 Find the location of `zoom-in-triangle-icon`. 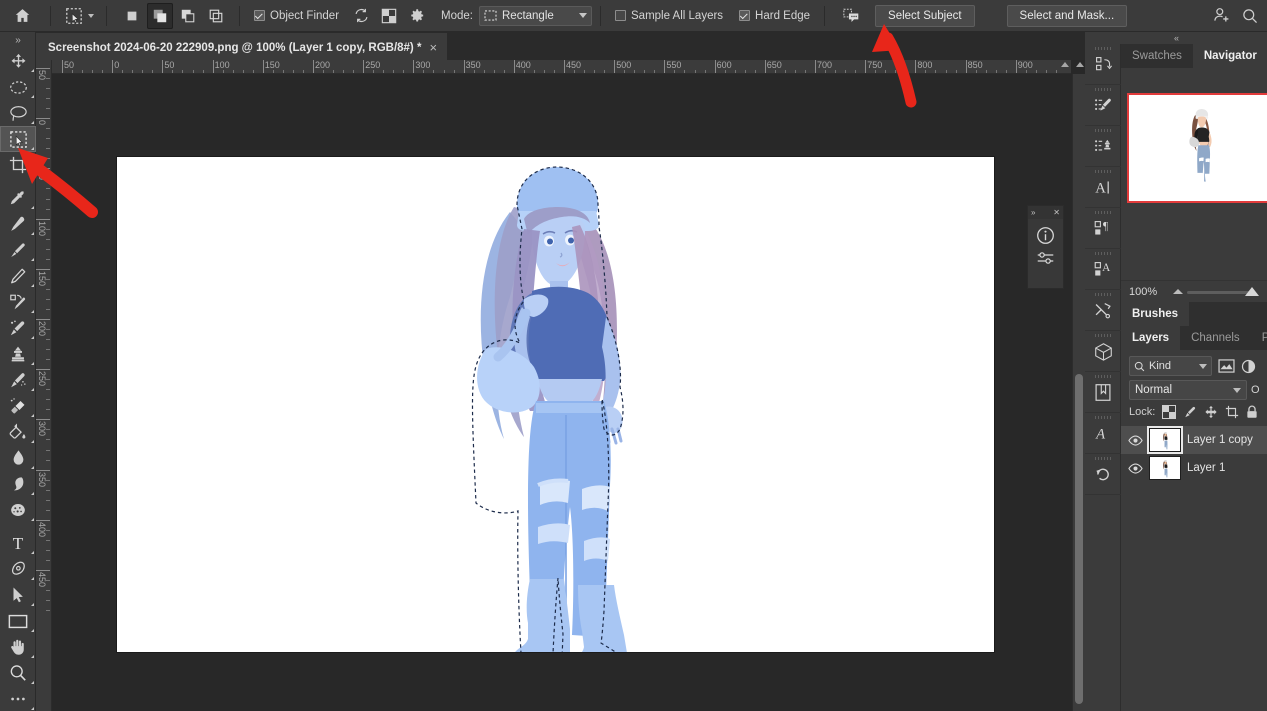

zoom-in-triangle-icon is located at coordinates (1252, 291).